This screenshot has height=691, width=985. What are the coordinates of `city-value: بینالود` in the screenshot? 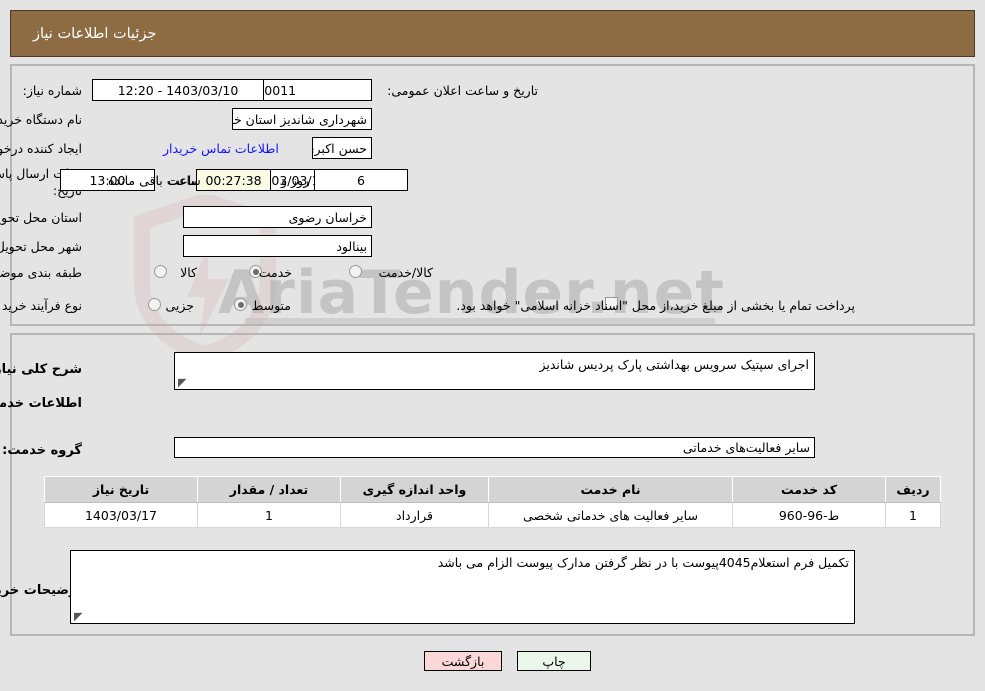 It's located at (277, 246).